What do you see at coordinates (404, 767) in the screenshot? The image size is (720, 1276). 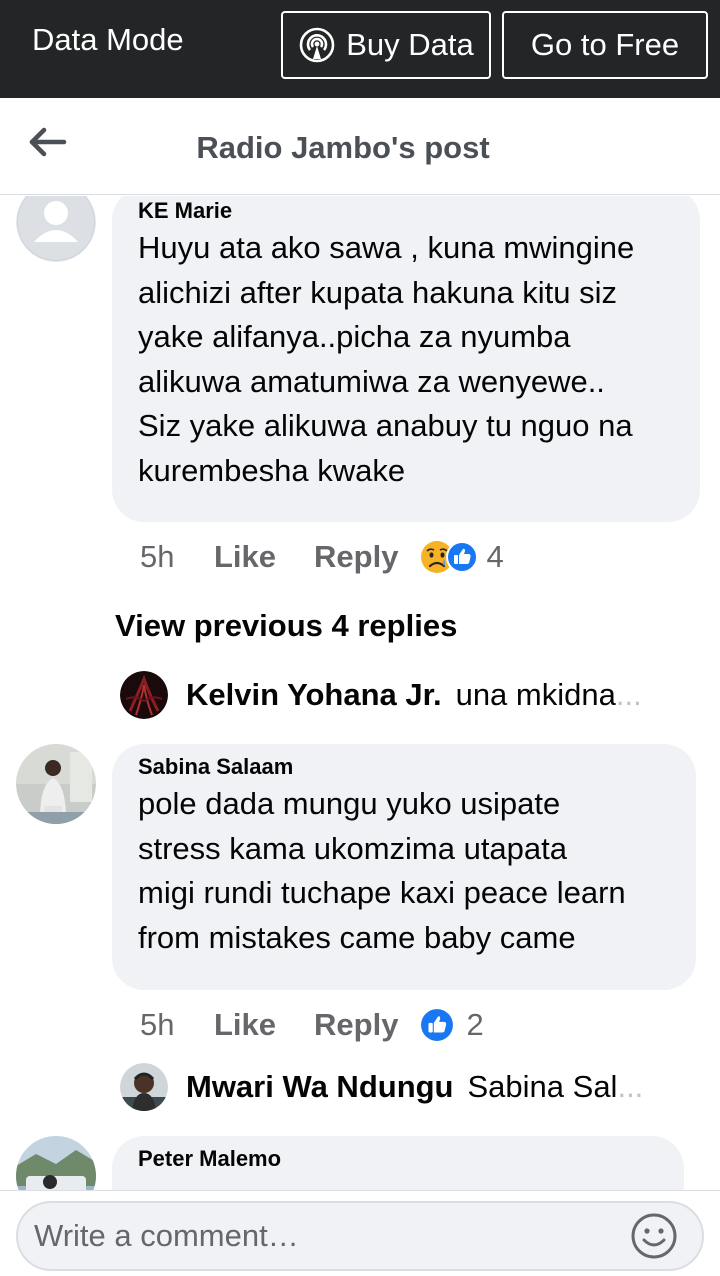 I see `comment-author: Sabina Salaam` at bounding box center [404, 767].